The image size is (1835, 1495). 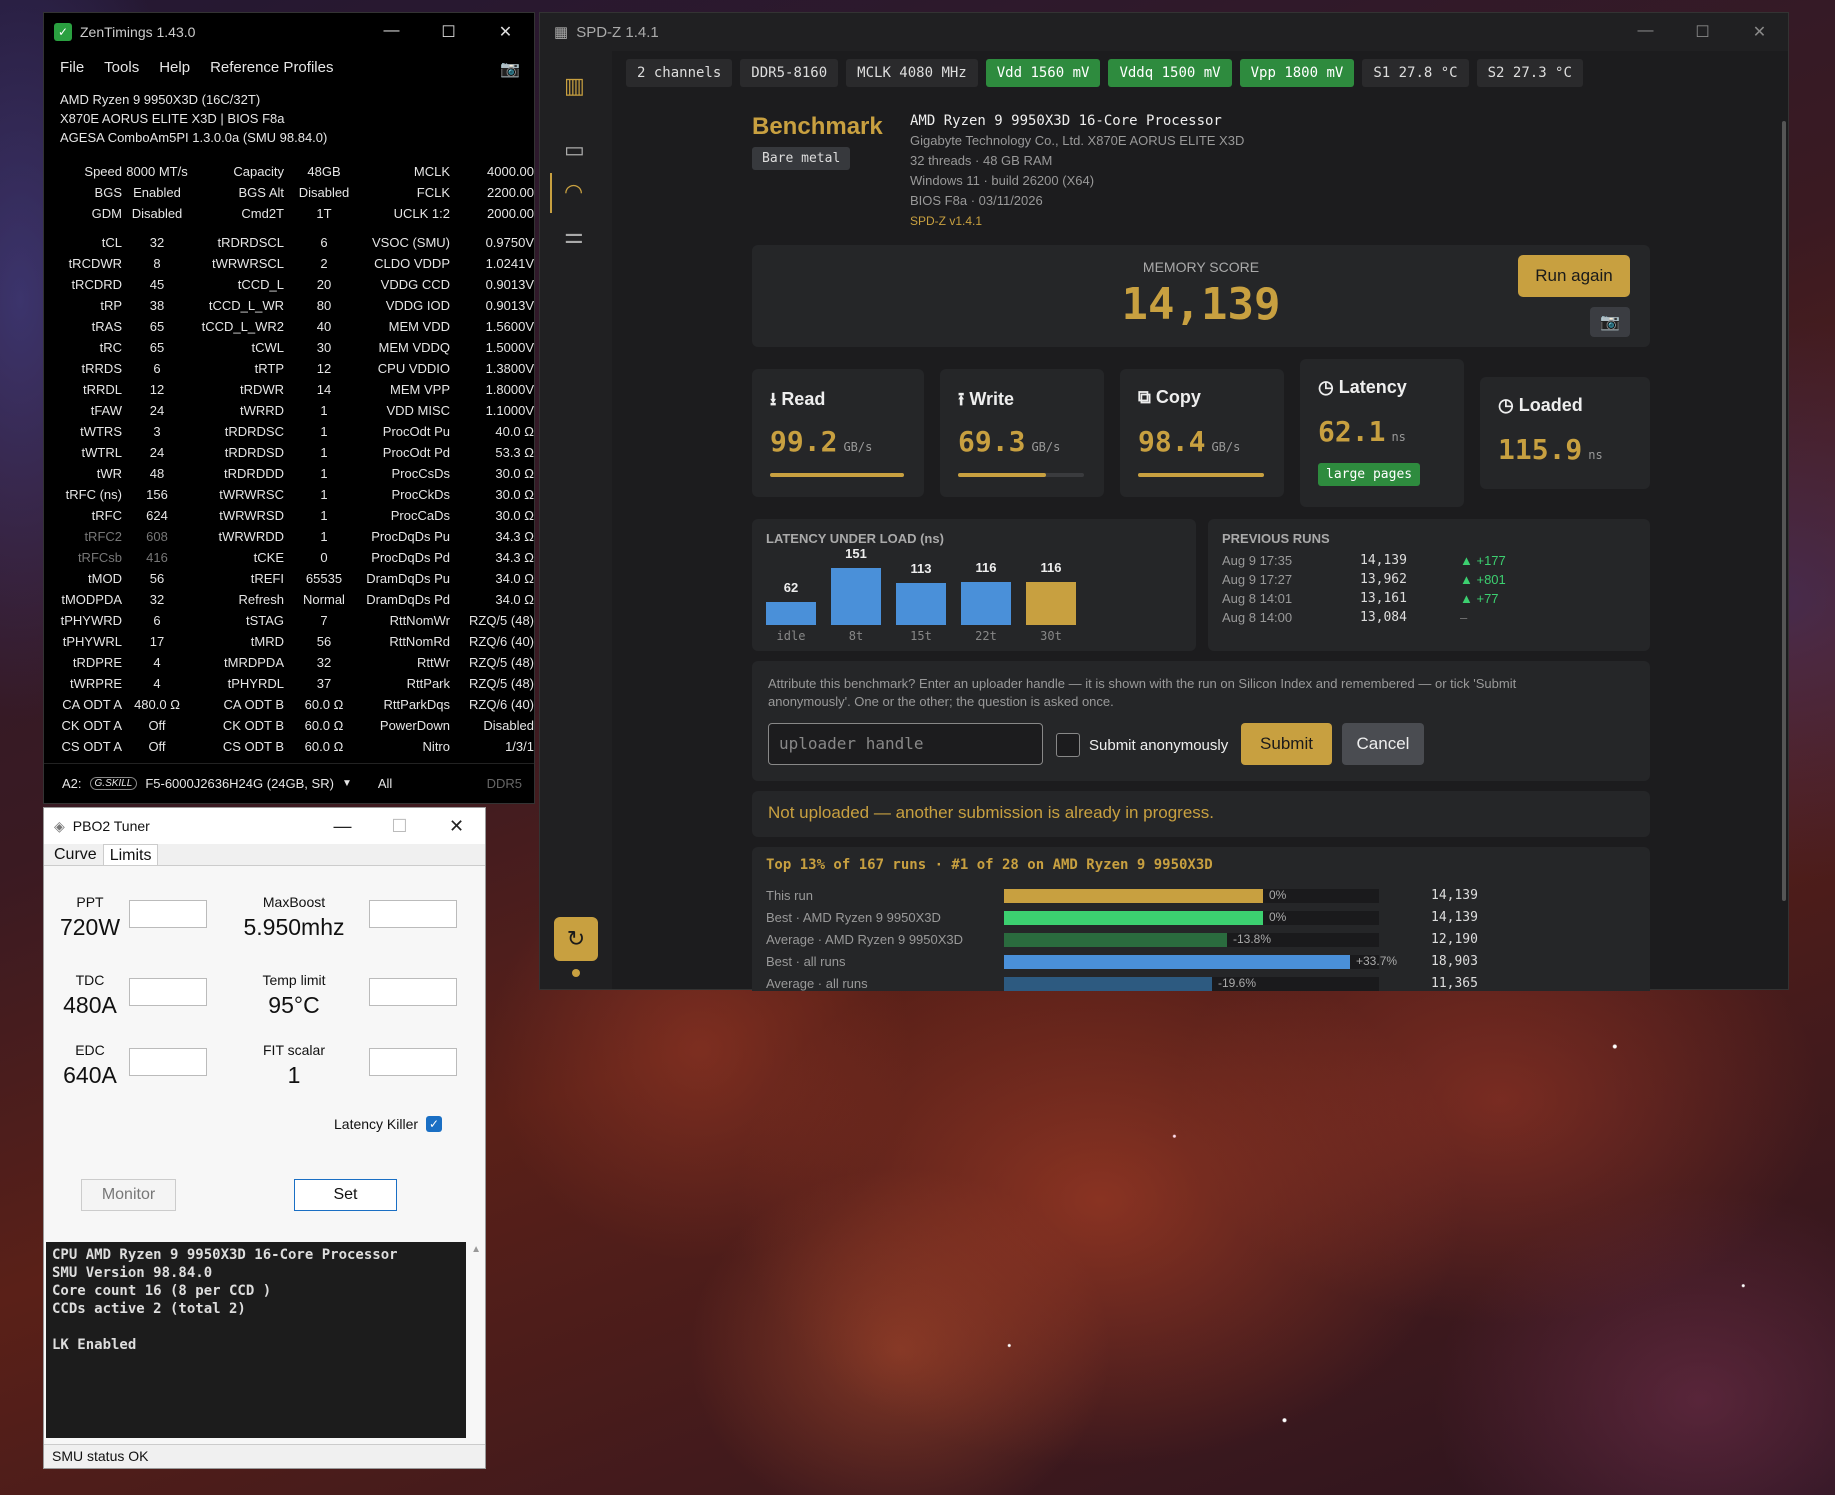 I want to click on gauge-icon: ◠, so click(x=573, y=192).